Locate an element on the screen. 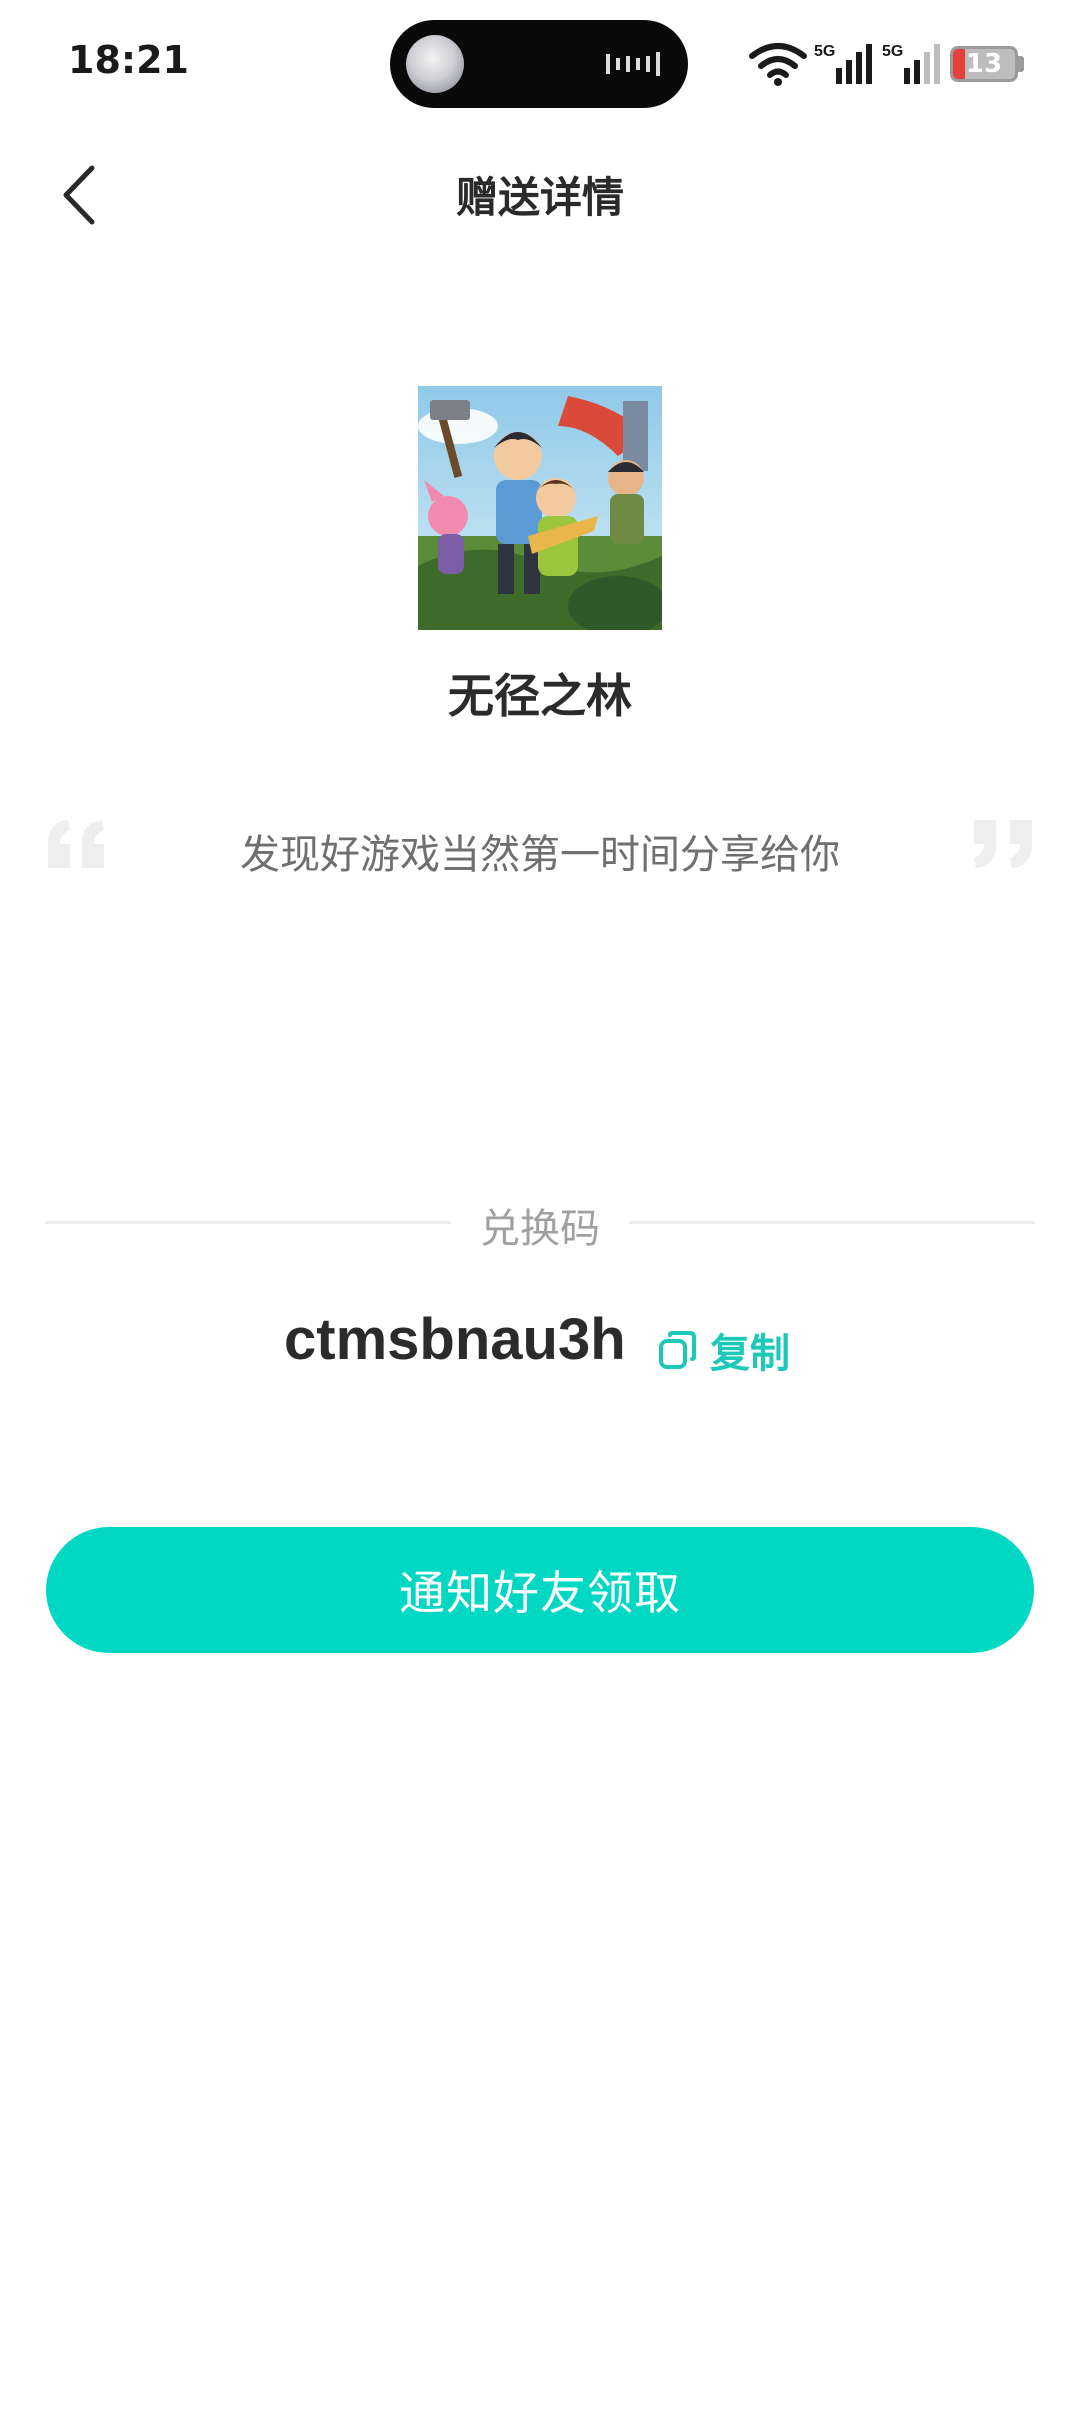  dynamic-island is located at coordinates (539, 64).